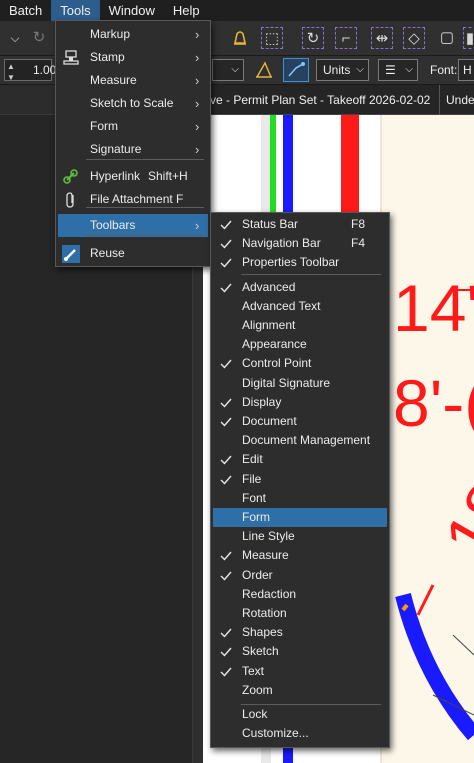 The height and width of the screenshot is (763, 474). Describe the element at coordinates (264, 70) in the screenshot. I see `calibrate-icon` at that location.